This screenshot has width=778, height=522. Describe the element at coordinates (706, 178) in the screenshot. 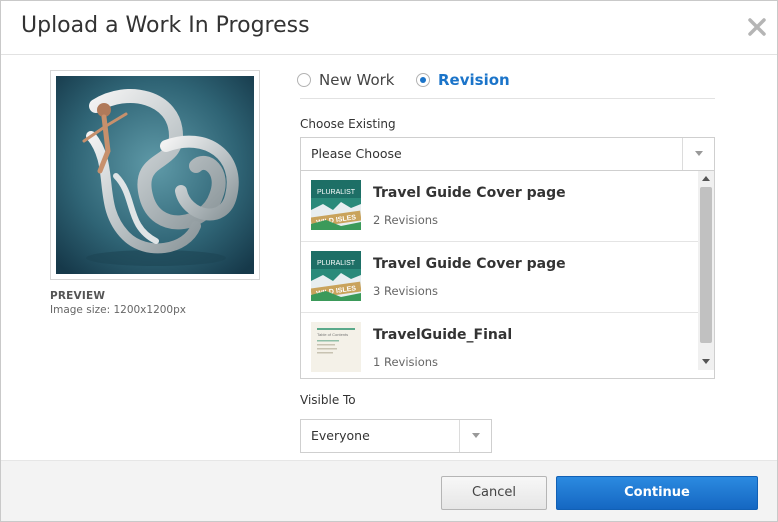

I see `scroll-up-icon` at that location.